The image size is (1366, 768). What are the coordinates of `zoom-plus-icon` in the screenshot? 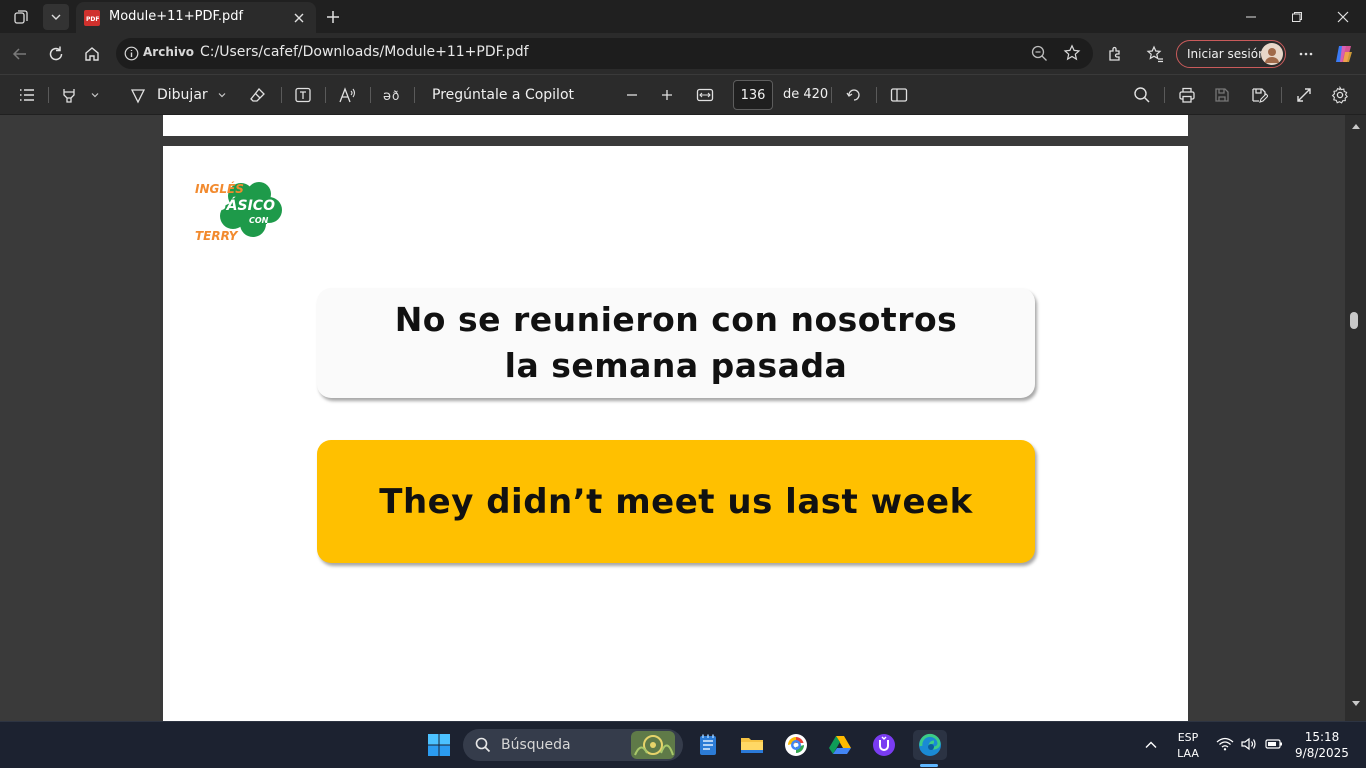 It's located at (667, 95).